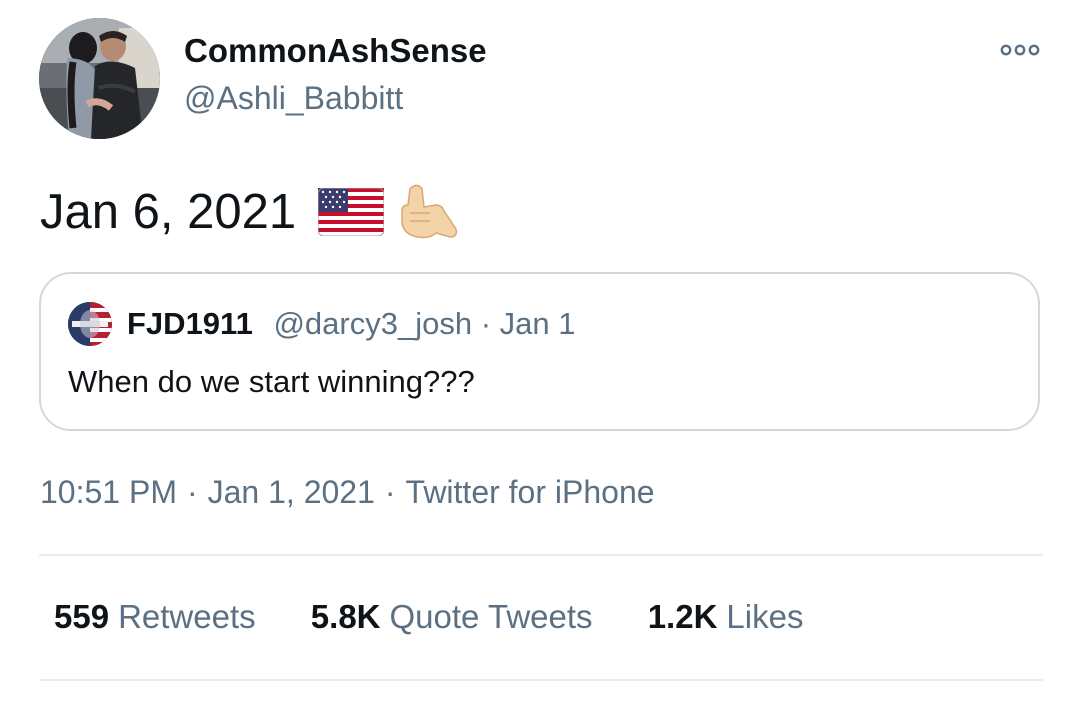  I want to click on tweet-text: Jan 6, 2021, so click(168, 212).